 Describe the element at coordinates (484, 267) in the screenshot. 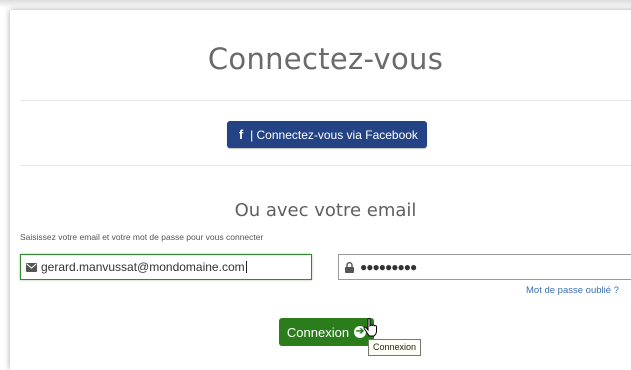

I see `password-field: ●●●●●●●●●` at that location.